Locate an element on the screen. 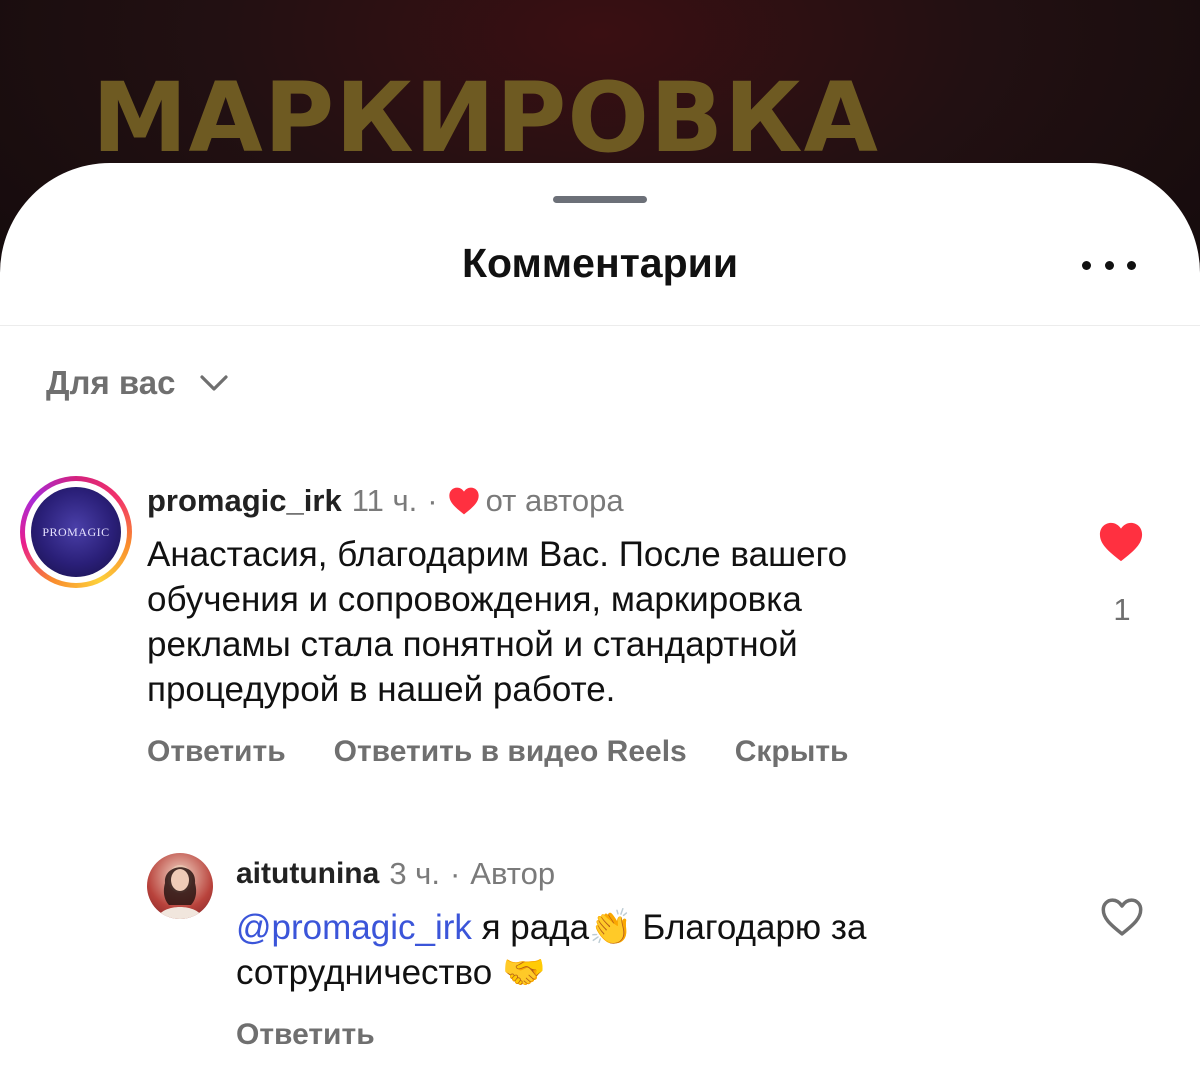  like-count: 1 is located at coordinates (1122, 609).